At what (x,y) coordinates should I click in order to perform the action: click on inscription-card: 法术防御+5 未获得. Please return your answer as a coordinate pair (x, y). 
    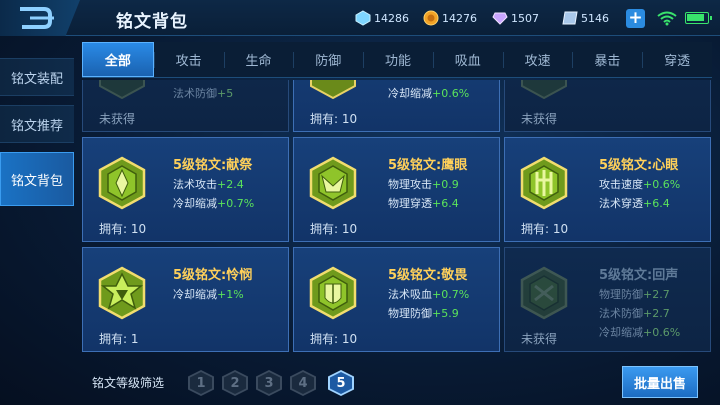
    Looking at the image, I should click on (185, 106).